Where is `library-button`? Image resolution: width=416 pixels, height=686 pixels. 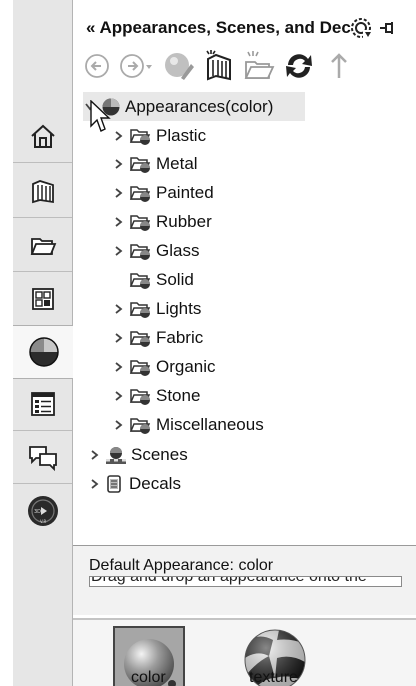
library-button is located at coordinates (219, 66).